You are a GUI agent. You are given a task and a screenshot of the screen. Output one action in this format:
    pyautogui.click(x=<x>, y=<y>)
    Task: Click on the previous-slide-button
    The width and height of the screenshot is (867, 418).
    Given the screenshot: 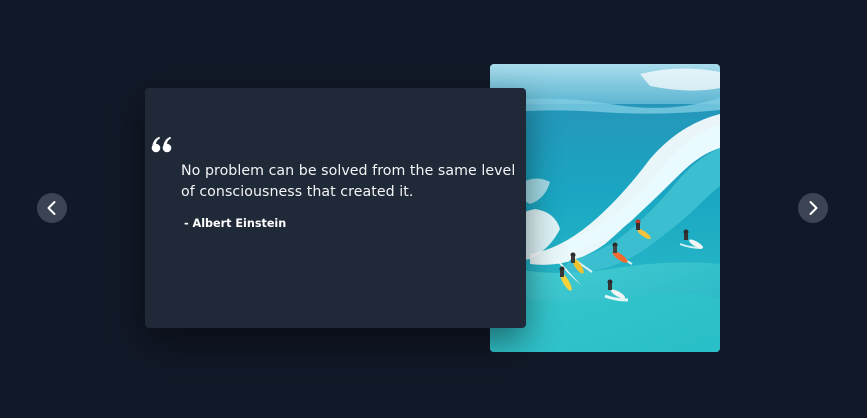 What is the action you would take?
    pyautogui.click(x=52, y=208)
    